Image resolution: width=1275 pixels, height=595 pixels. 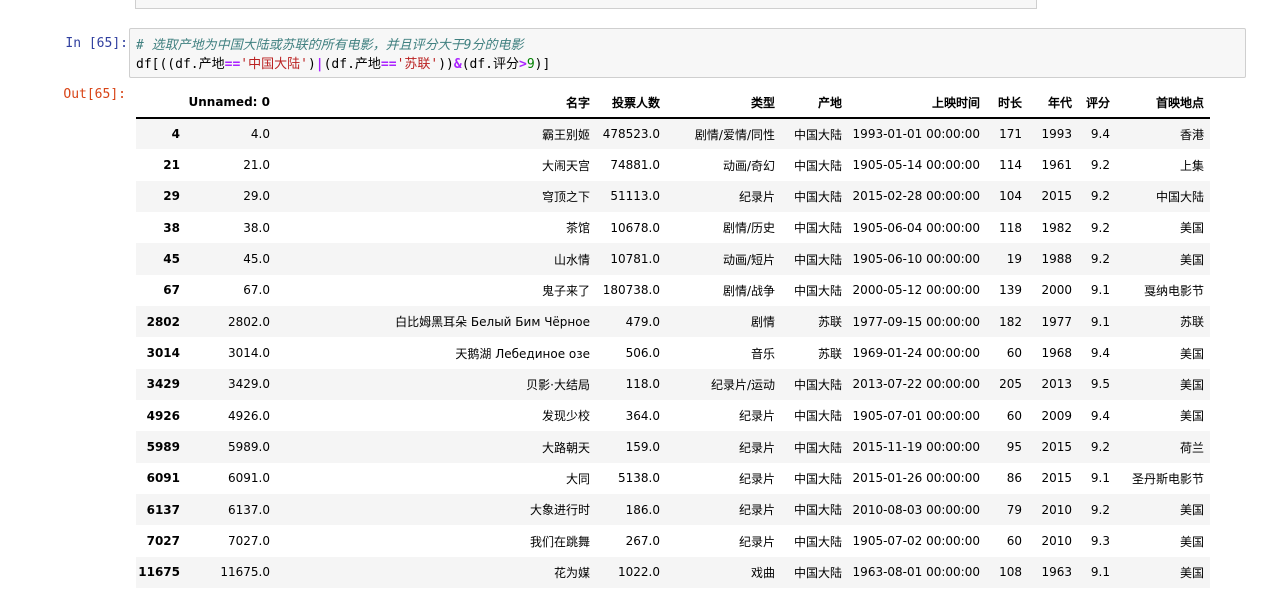 What do you see at coordinates (352, 64) in the screenshot?
I see `code-token: (df.产地` at bounding box center [352, 64].